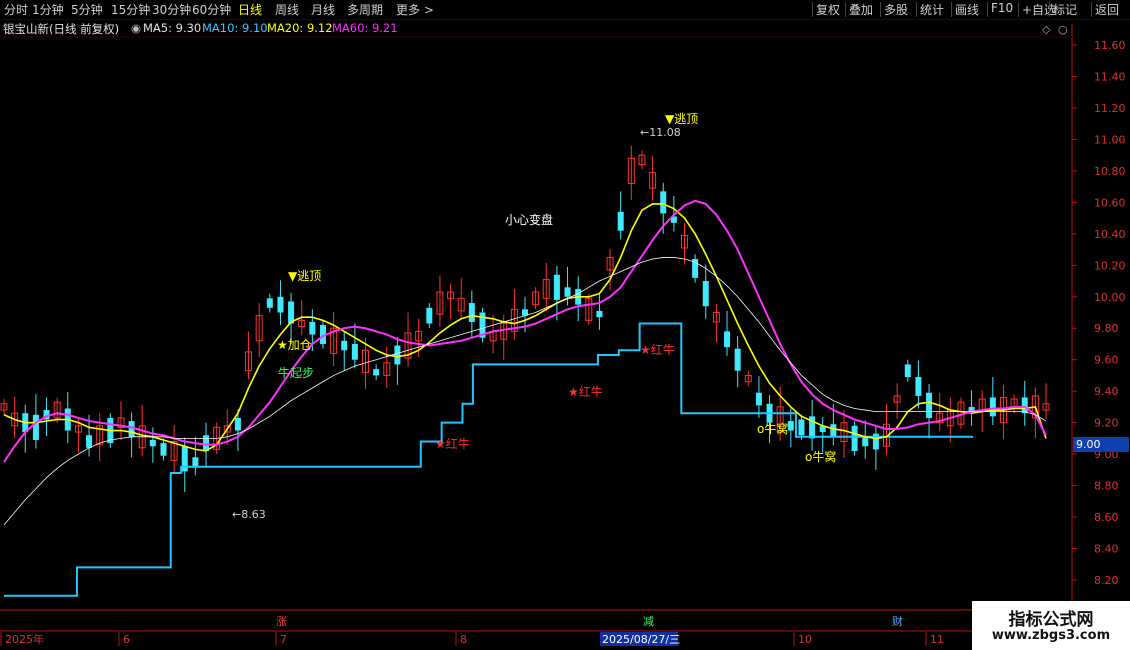  What do you see at coordinates (1110, 108) in the screenshot?
I see `y-tick-label: 11.20` at bounding box center [1110, 108].